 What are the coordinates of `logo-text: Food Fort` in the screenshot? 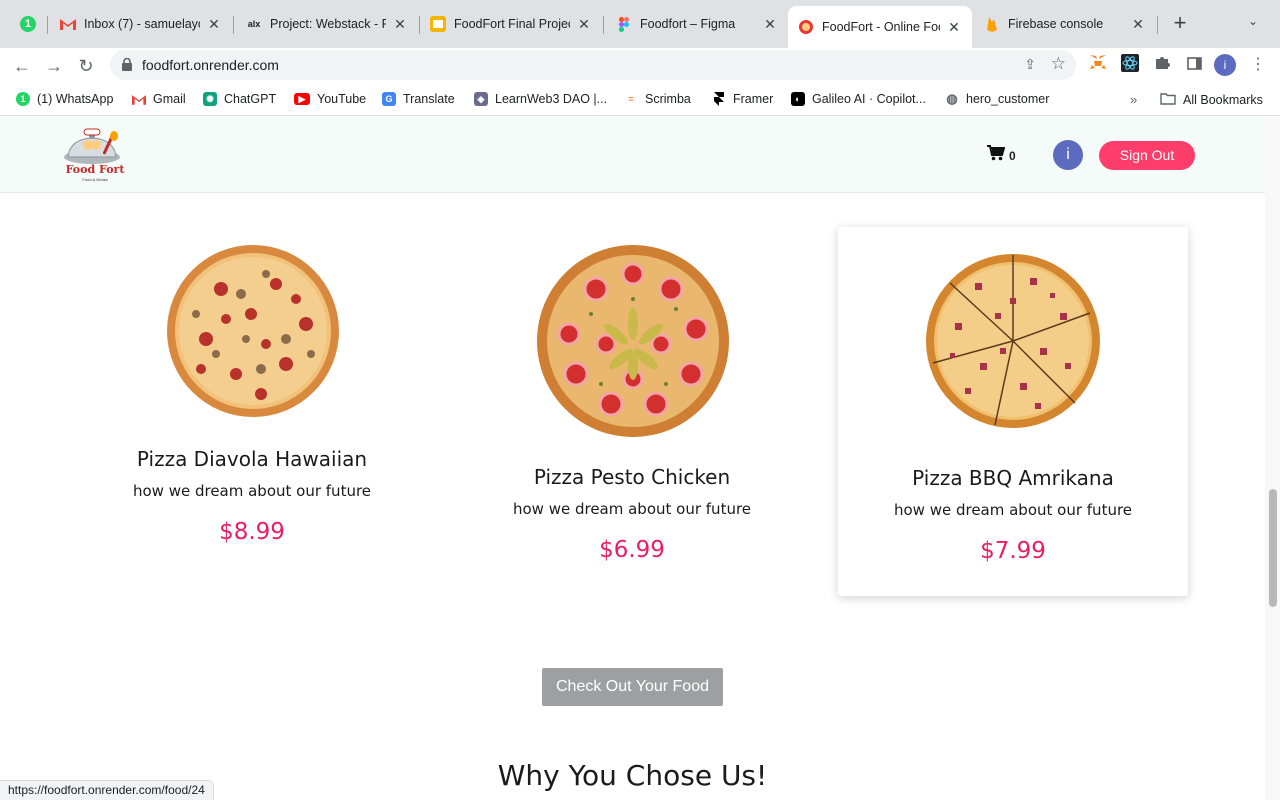 It's located at (95, 169).